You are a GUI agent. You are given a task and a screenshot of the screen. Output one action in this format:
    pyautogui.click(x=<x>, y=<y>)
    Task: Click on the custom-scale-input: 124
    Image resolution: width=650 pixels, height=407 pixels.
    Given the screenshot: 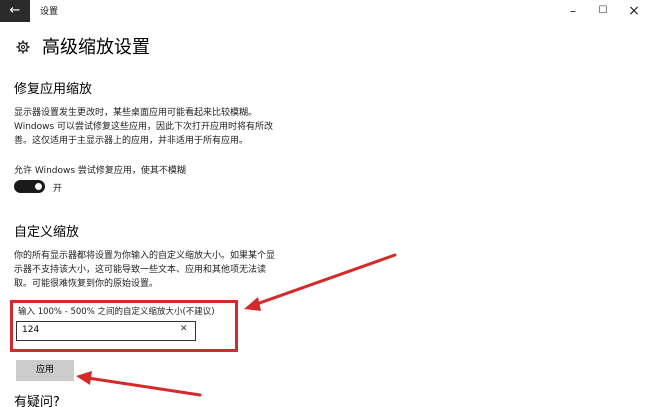 What is the action you would take?
    pyautogui.click(x=106, y=331)
    